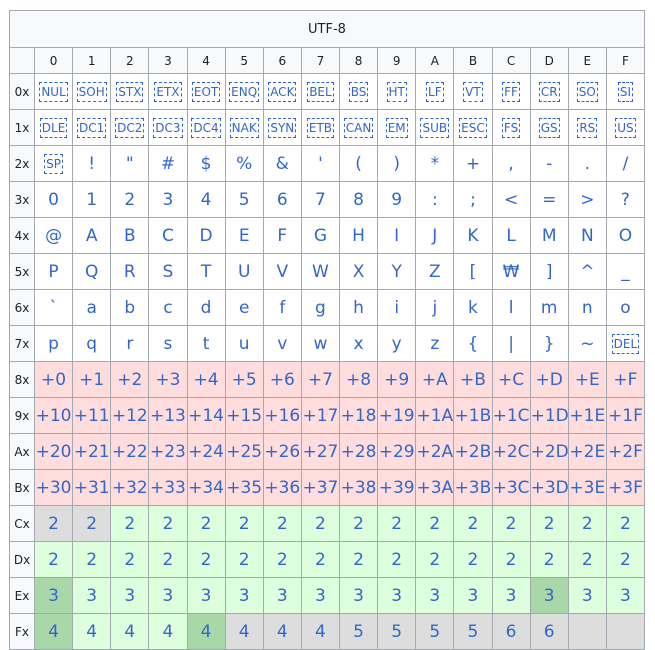 The image size is (655, 650). What do you see at coordinates (397, 343) in the screenshot?
I see `char-cell: y` at bounding box center [397, 343].